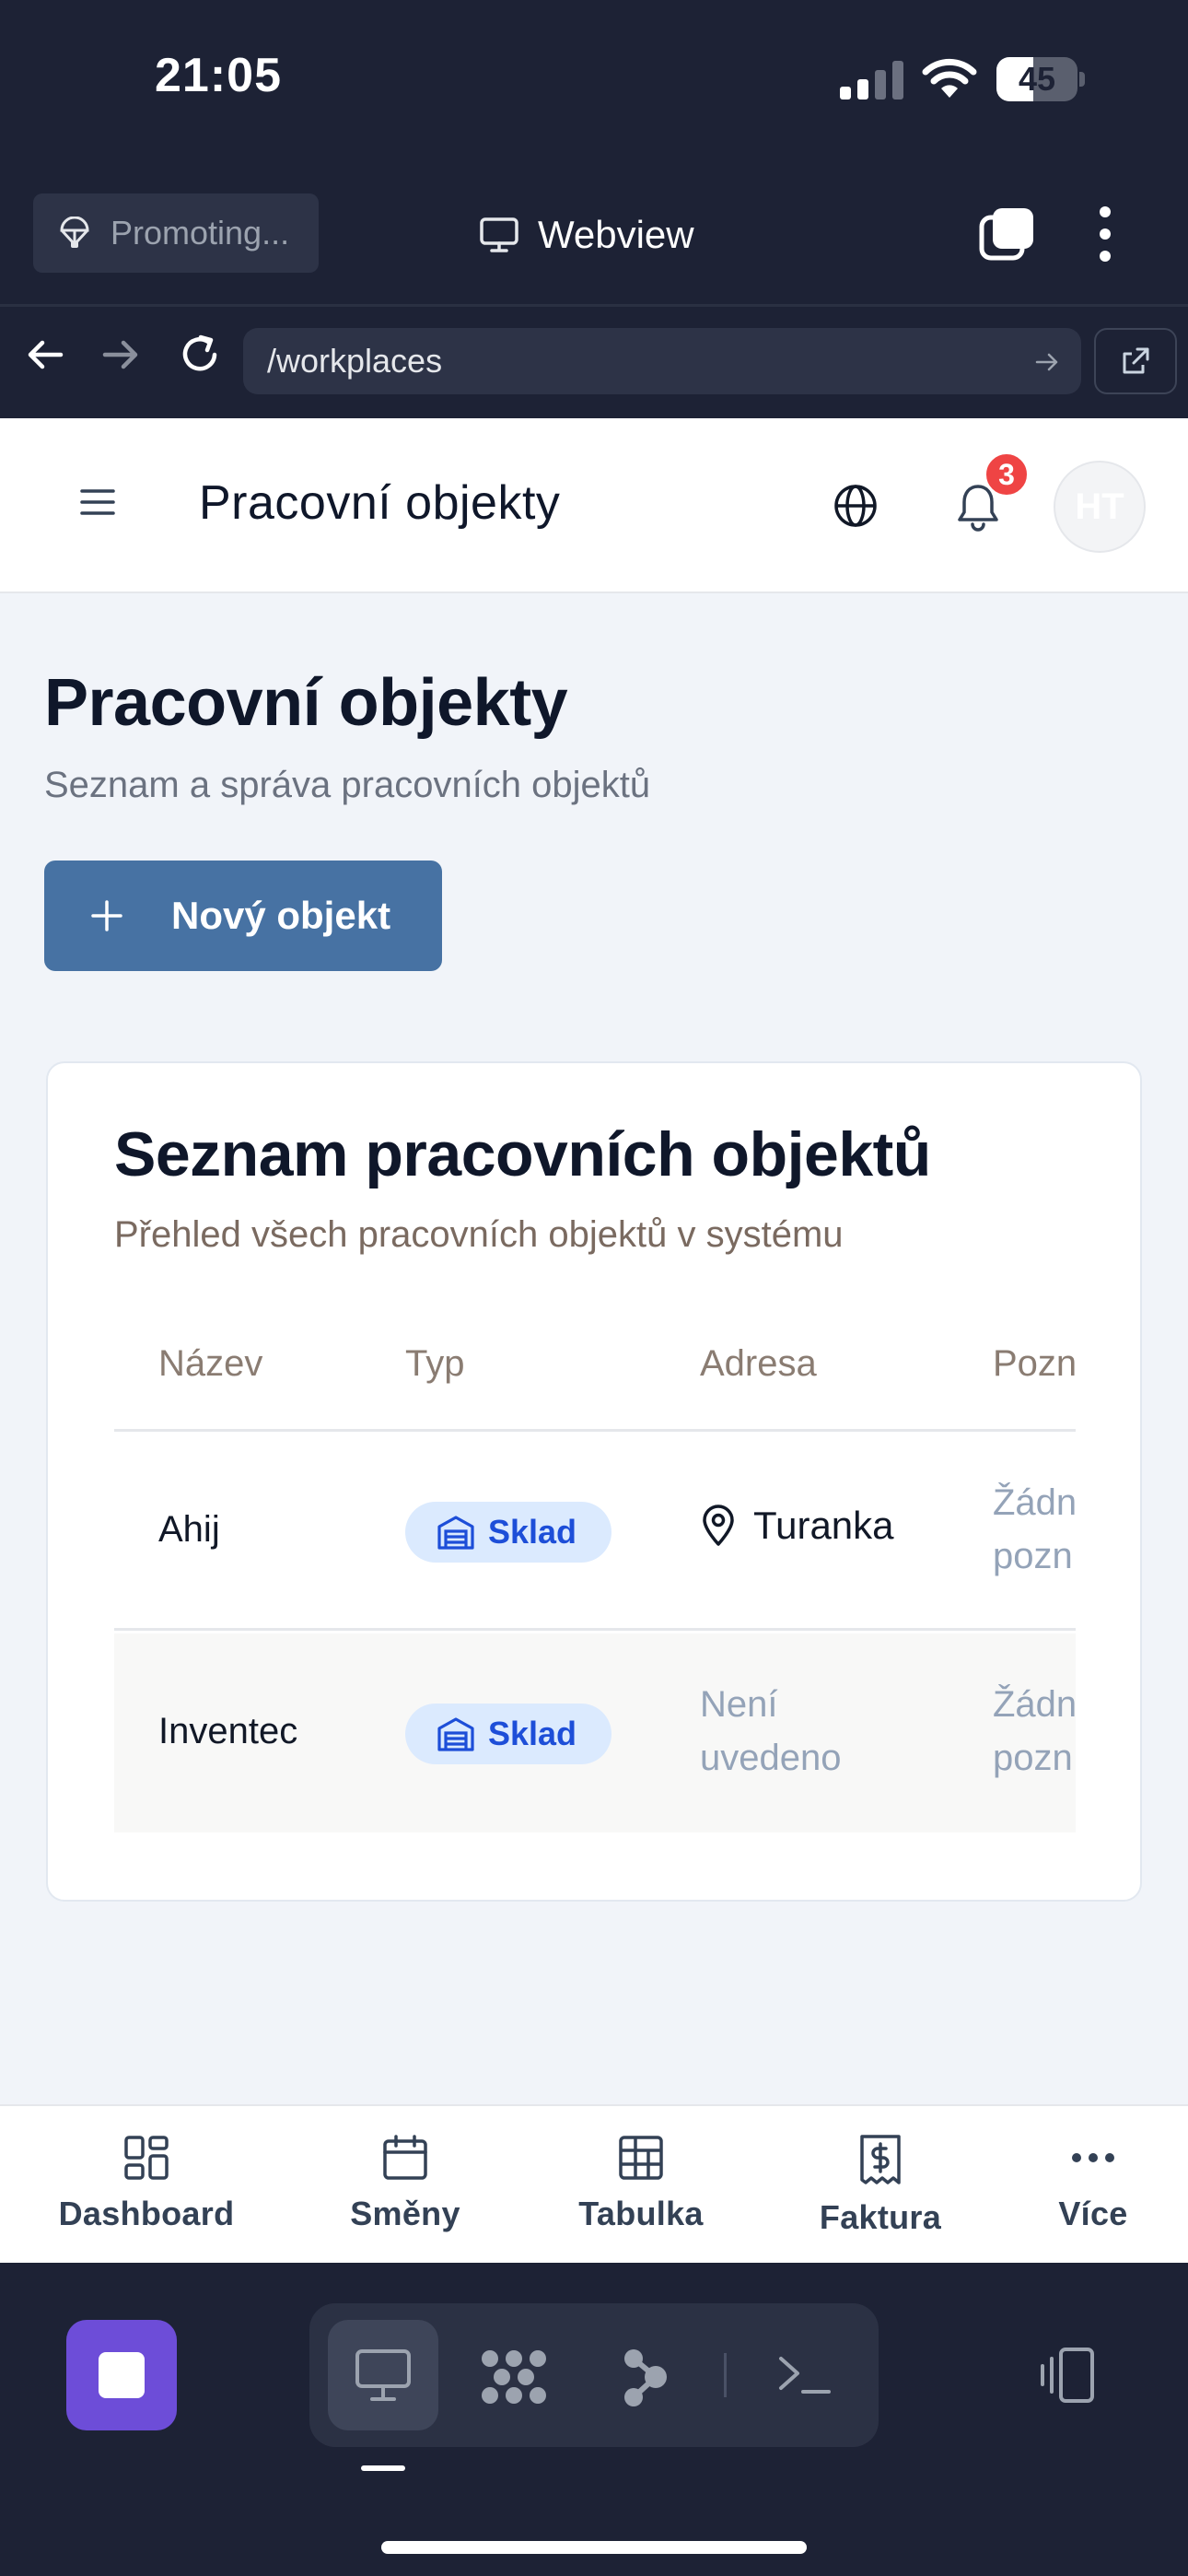 The image size is (1188, 2576). Describe the element at coordinates (641, 2213) in the screenshot. I see `nav-label: Tabulka` at that location.